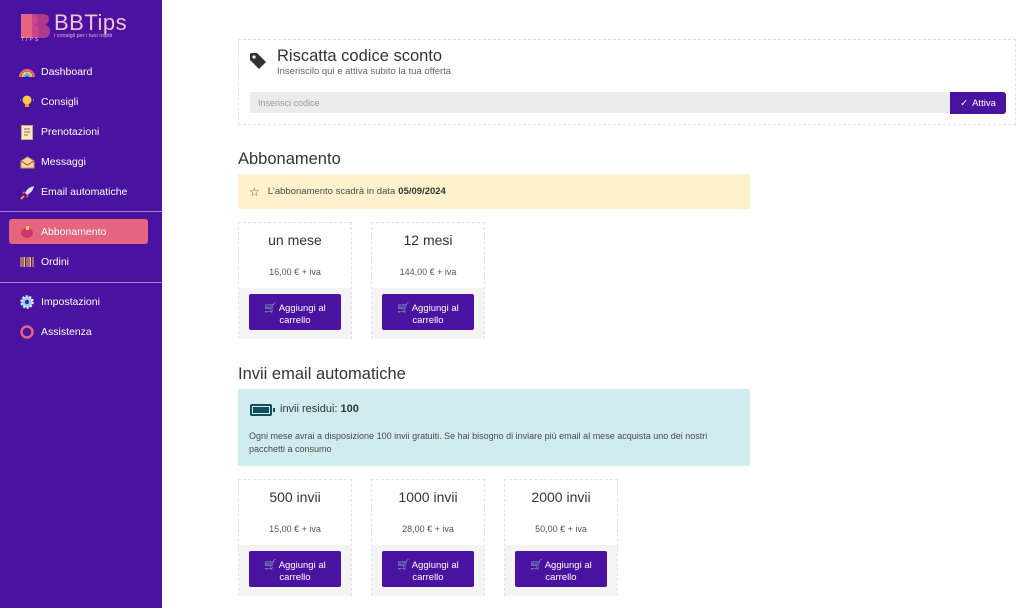  What do you see at coordinates (422, 191) in the screenshot?
I see `expiry-date: 05/09/2024` at bounding box center [422, 191].